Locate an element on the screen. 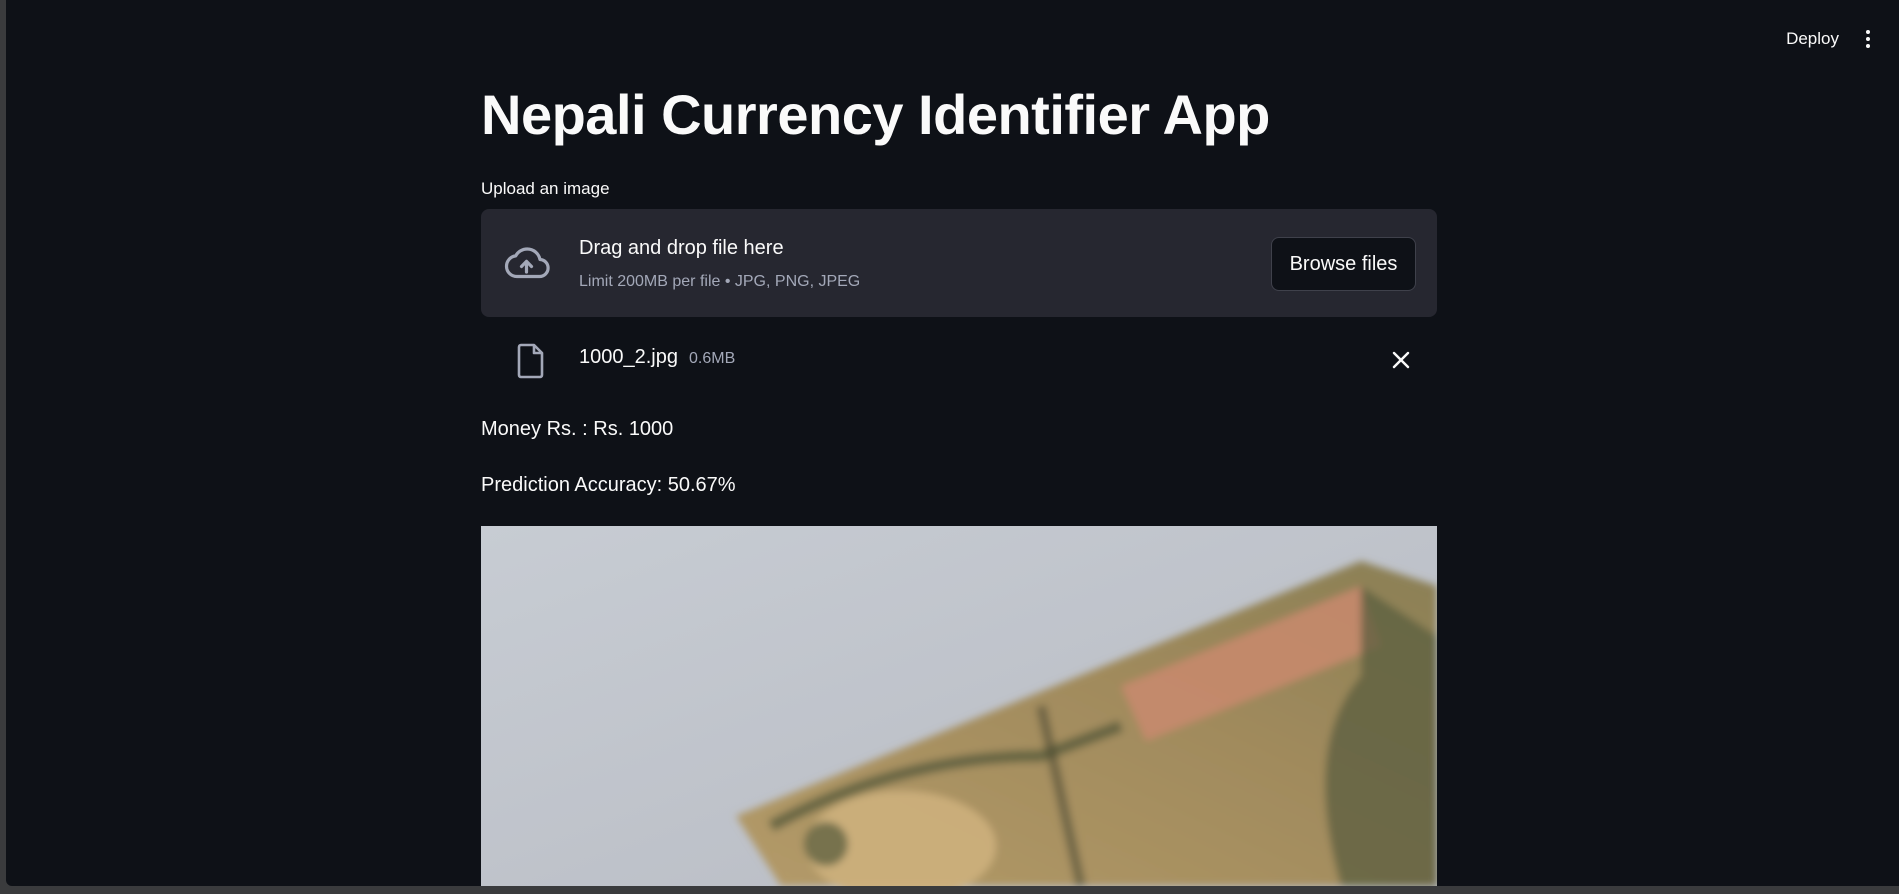 This screenshot has width=1899, height=894. file-icon is located at coordinates (530, 361).